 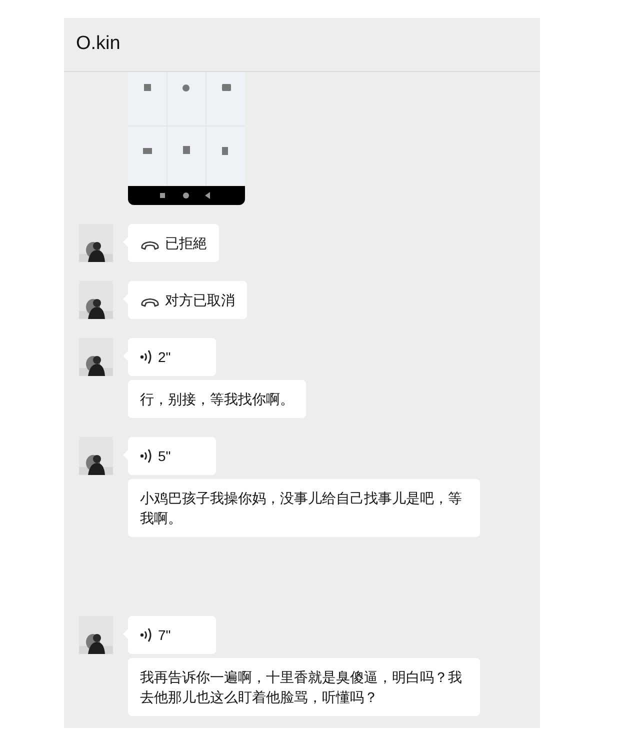 I want to click on call-message: 对方已取消, so click(x=187, y=300).